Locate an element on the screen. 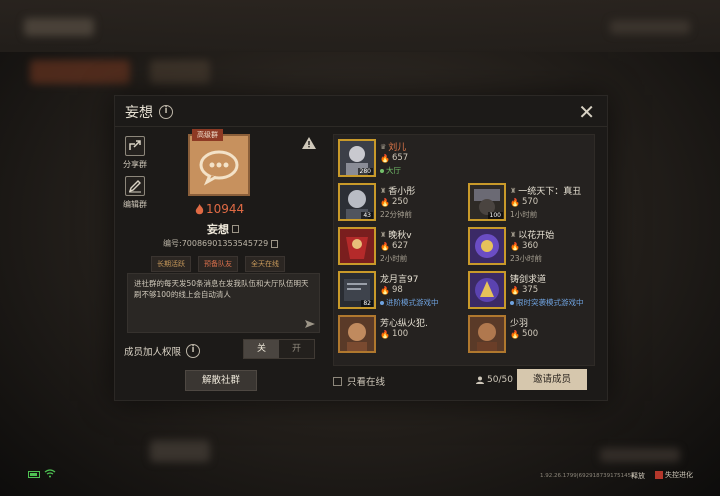 The image size is (720, 496). member-avatar: 43 is located at coordinates (357, 202).